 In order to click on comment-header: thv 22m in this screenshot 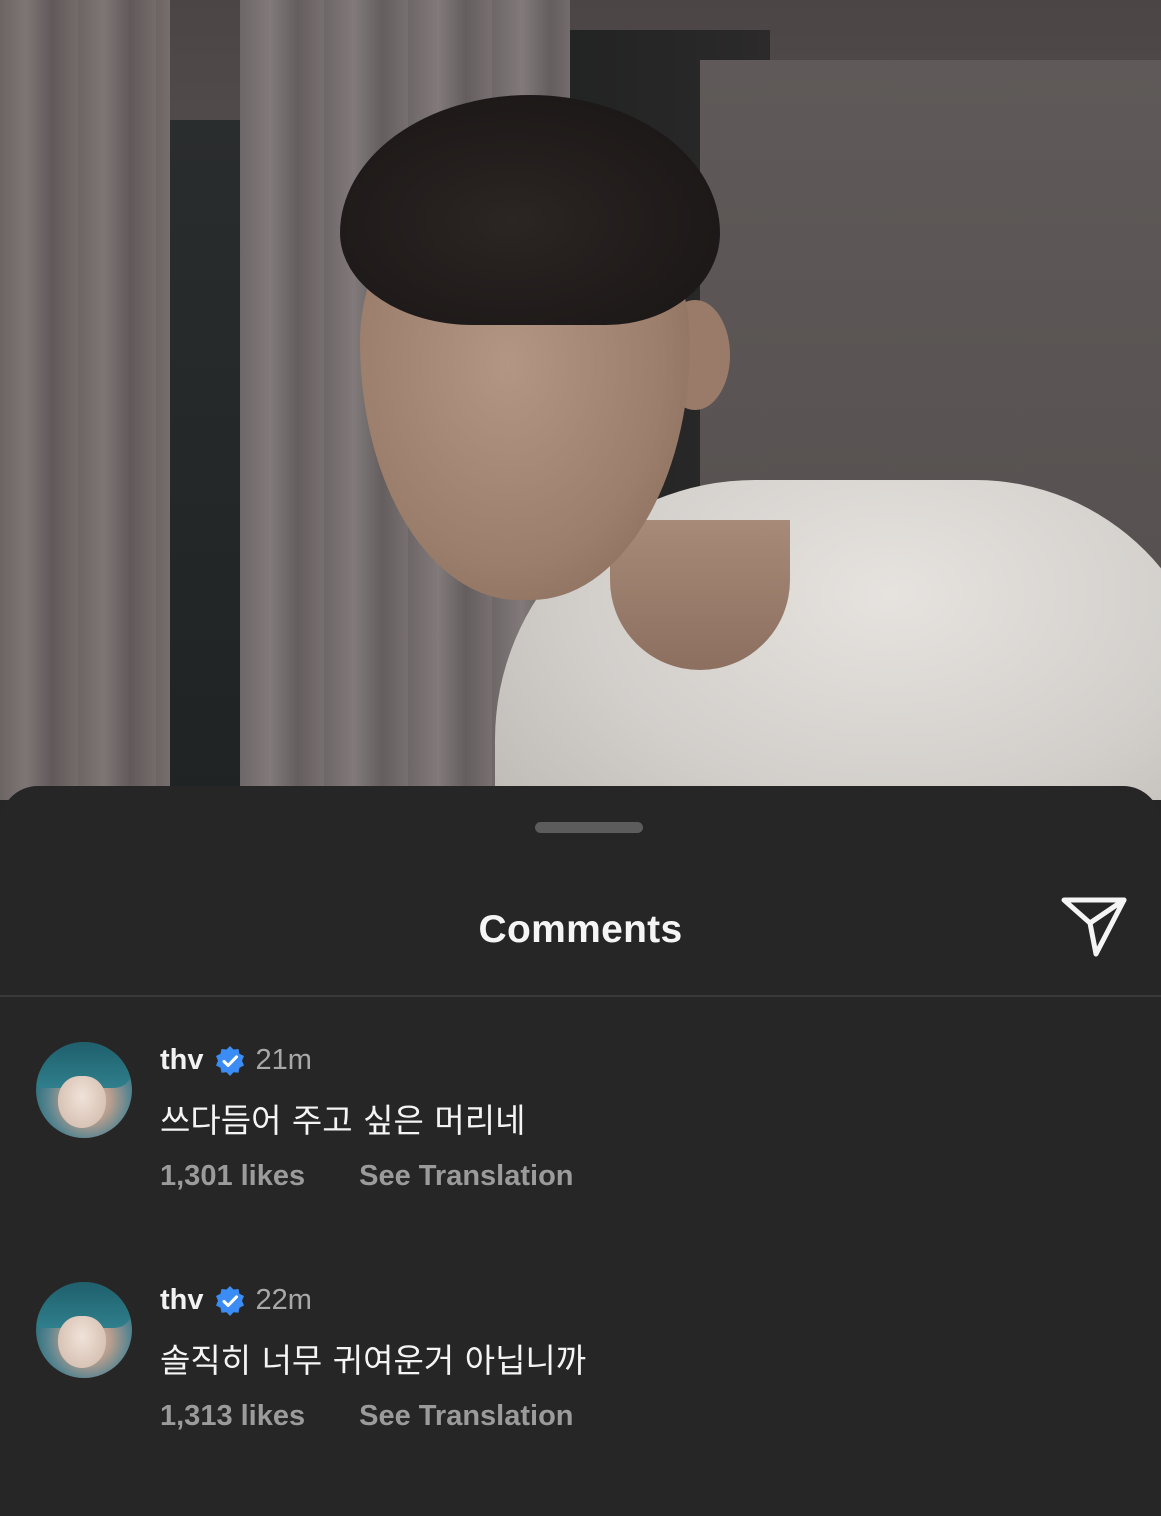, I will do `click(236, 1300)`.